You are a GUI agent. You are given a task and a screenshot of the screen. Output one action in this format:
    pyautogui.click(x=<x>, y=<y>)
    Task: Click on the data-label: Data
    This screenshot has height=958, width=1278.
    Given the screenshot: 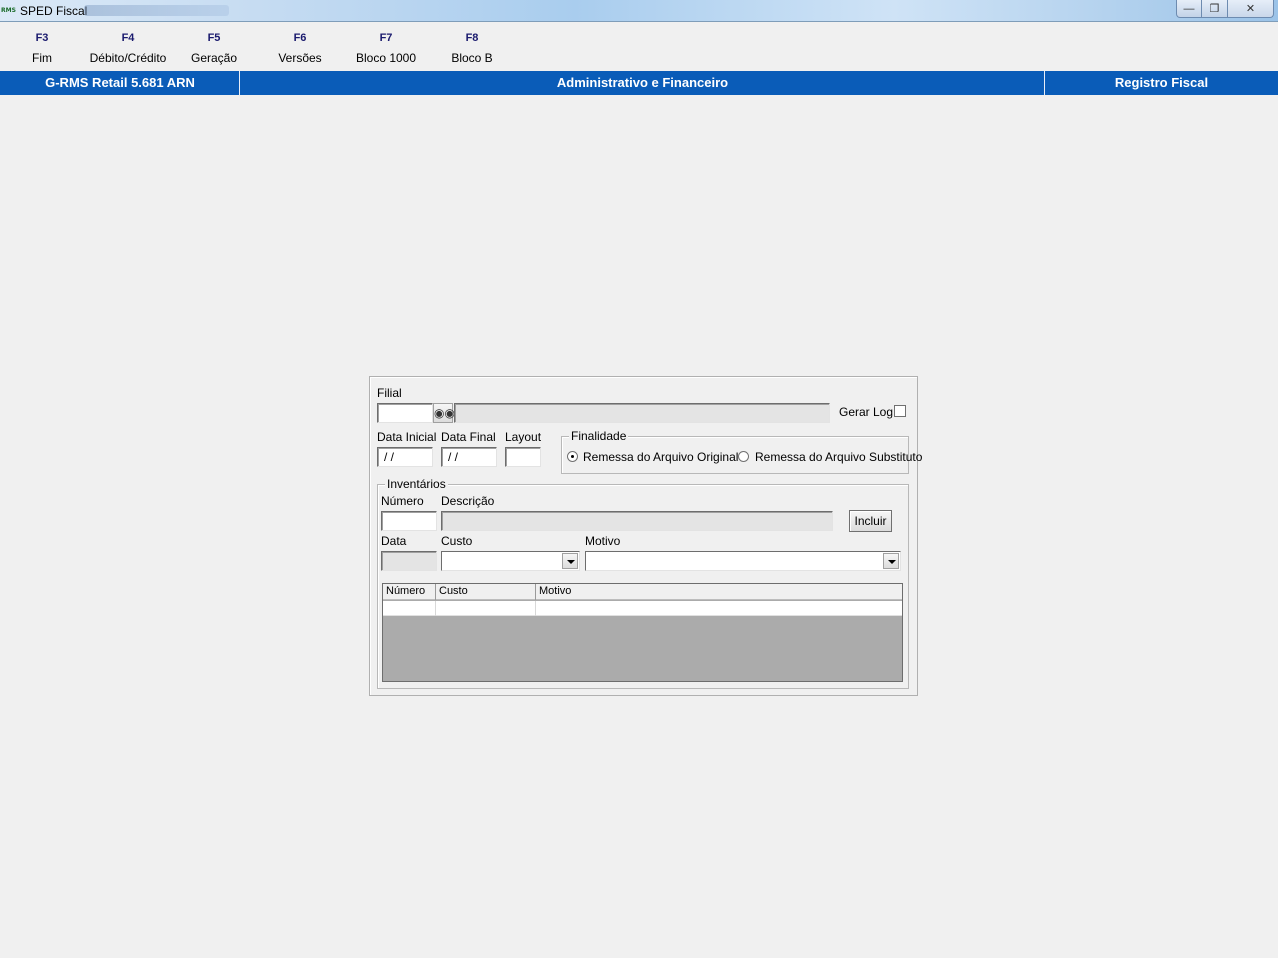 What is the action you would take?
    pyautogui.click(x=394, y=541)
    